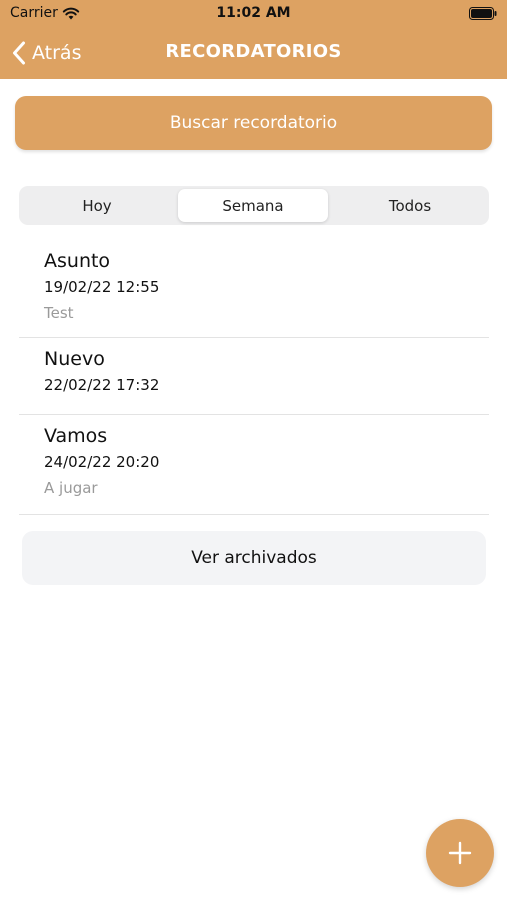 The height and width of the screenshot is (900, 507). What do you see at coordinates (102, 287) in the screenshot?
I see `reminder-datetime: 19/02/22 12:55` at bounding box center [102, 287].